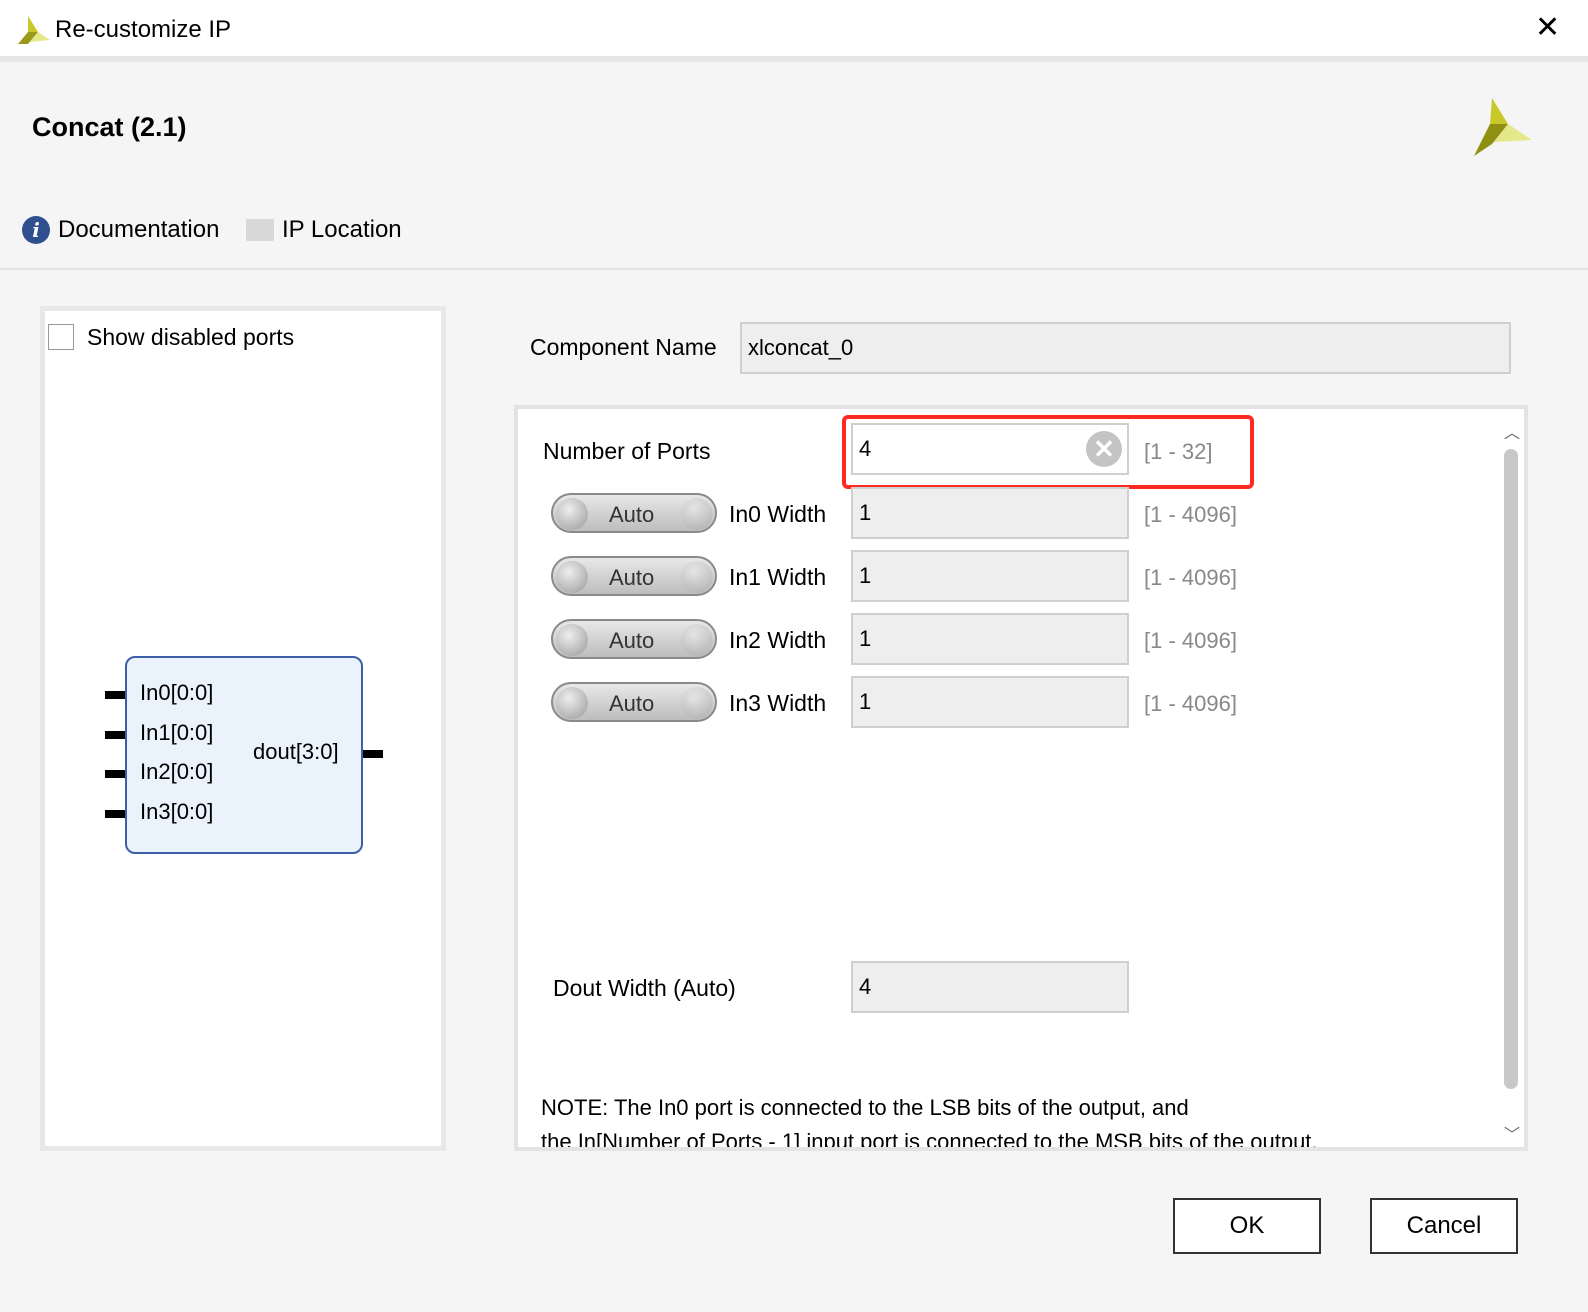 This screenshot has width=1588, height=1312. What do you see at coordinates (634, 639) in the screenshot?
I see `in2-auto-toggle: Auto` at bounding box center [634, 639].